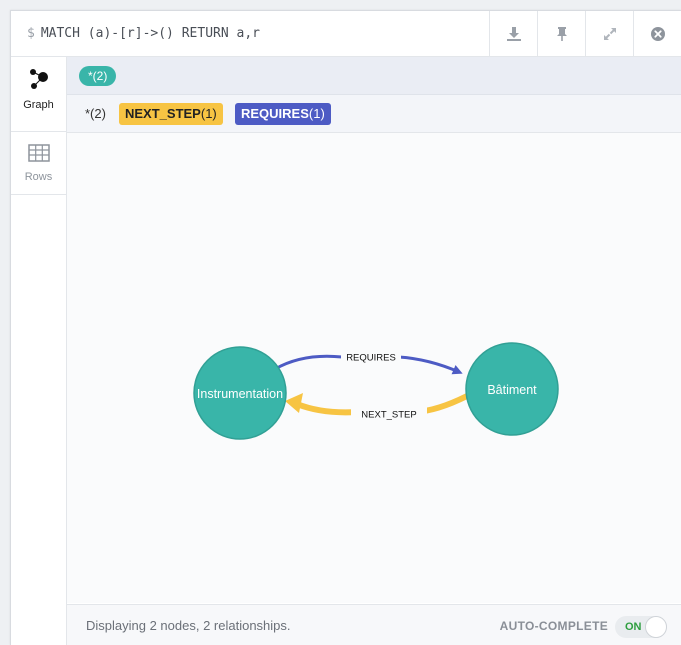 Image resolution: width=681 pixels, height=645 pixels. I want to click on close-icon, so click(658, 34).